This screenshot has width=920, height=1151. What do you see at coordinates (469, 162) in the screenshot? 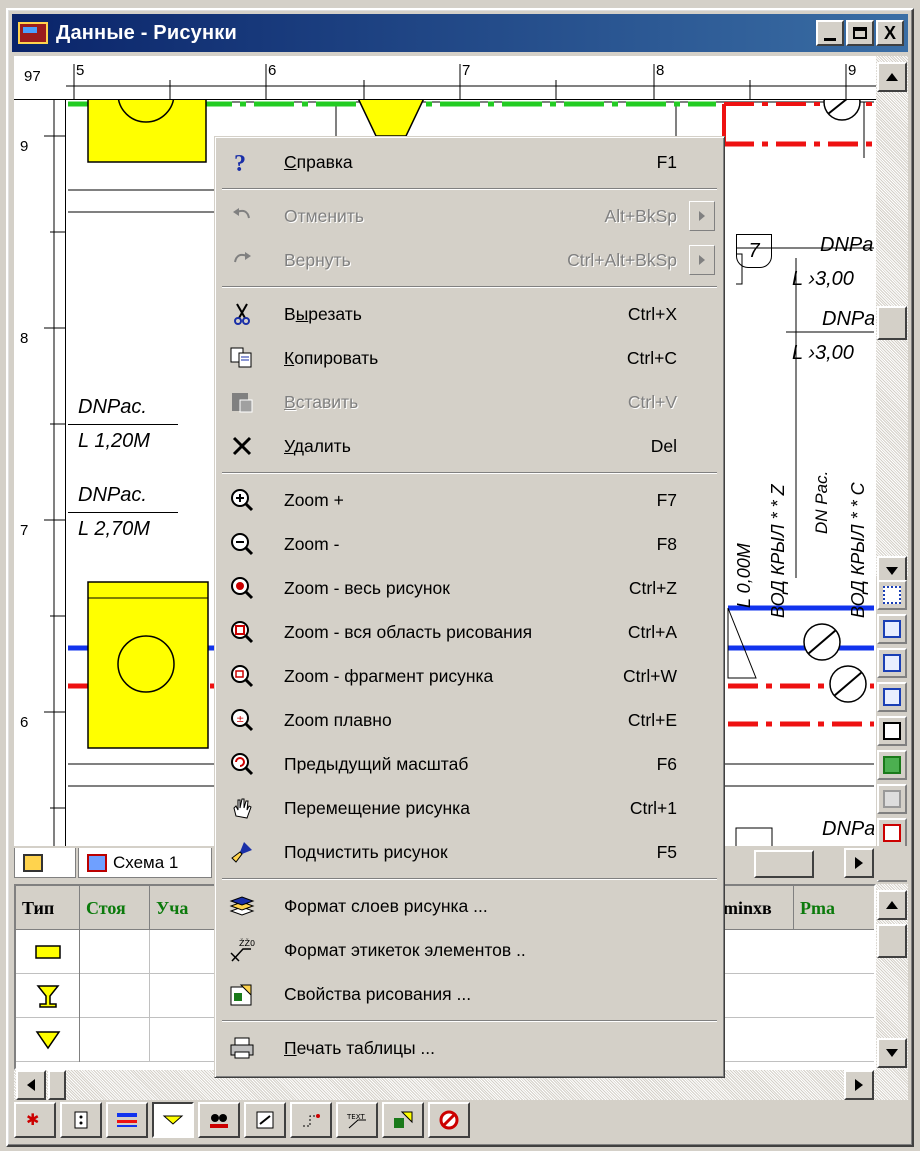
I see `menu-item-help: ? Справка F1` at bounding box center [469, 162].